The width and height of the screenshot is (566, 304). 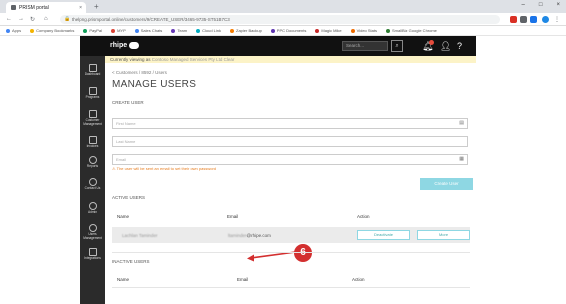 What do you see at coordinates (328, 30) in the screenshot?
I see `bookmark-item: Magic Mike` at bounding box center [328, 30].